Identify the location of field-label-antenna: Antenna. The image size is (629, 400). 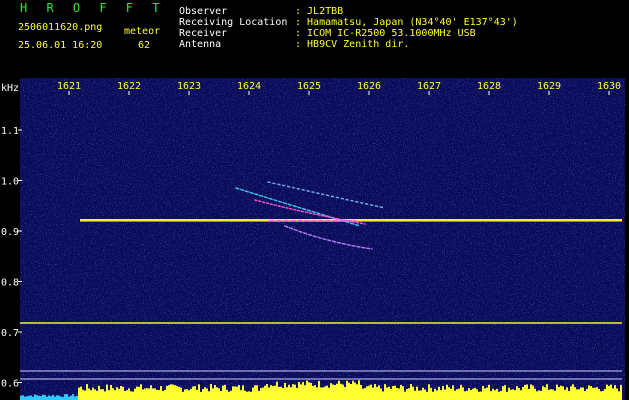
(200, 44).